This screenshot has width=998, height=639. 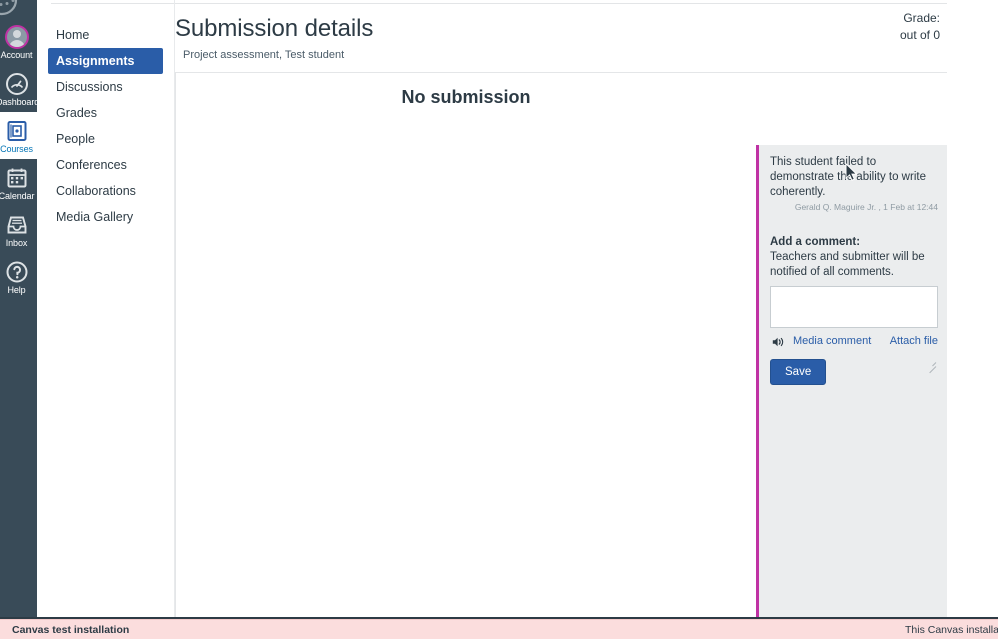 I want to click on course-nav-list-item: Grades, so click(x=105, y=113).